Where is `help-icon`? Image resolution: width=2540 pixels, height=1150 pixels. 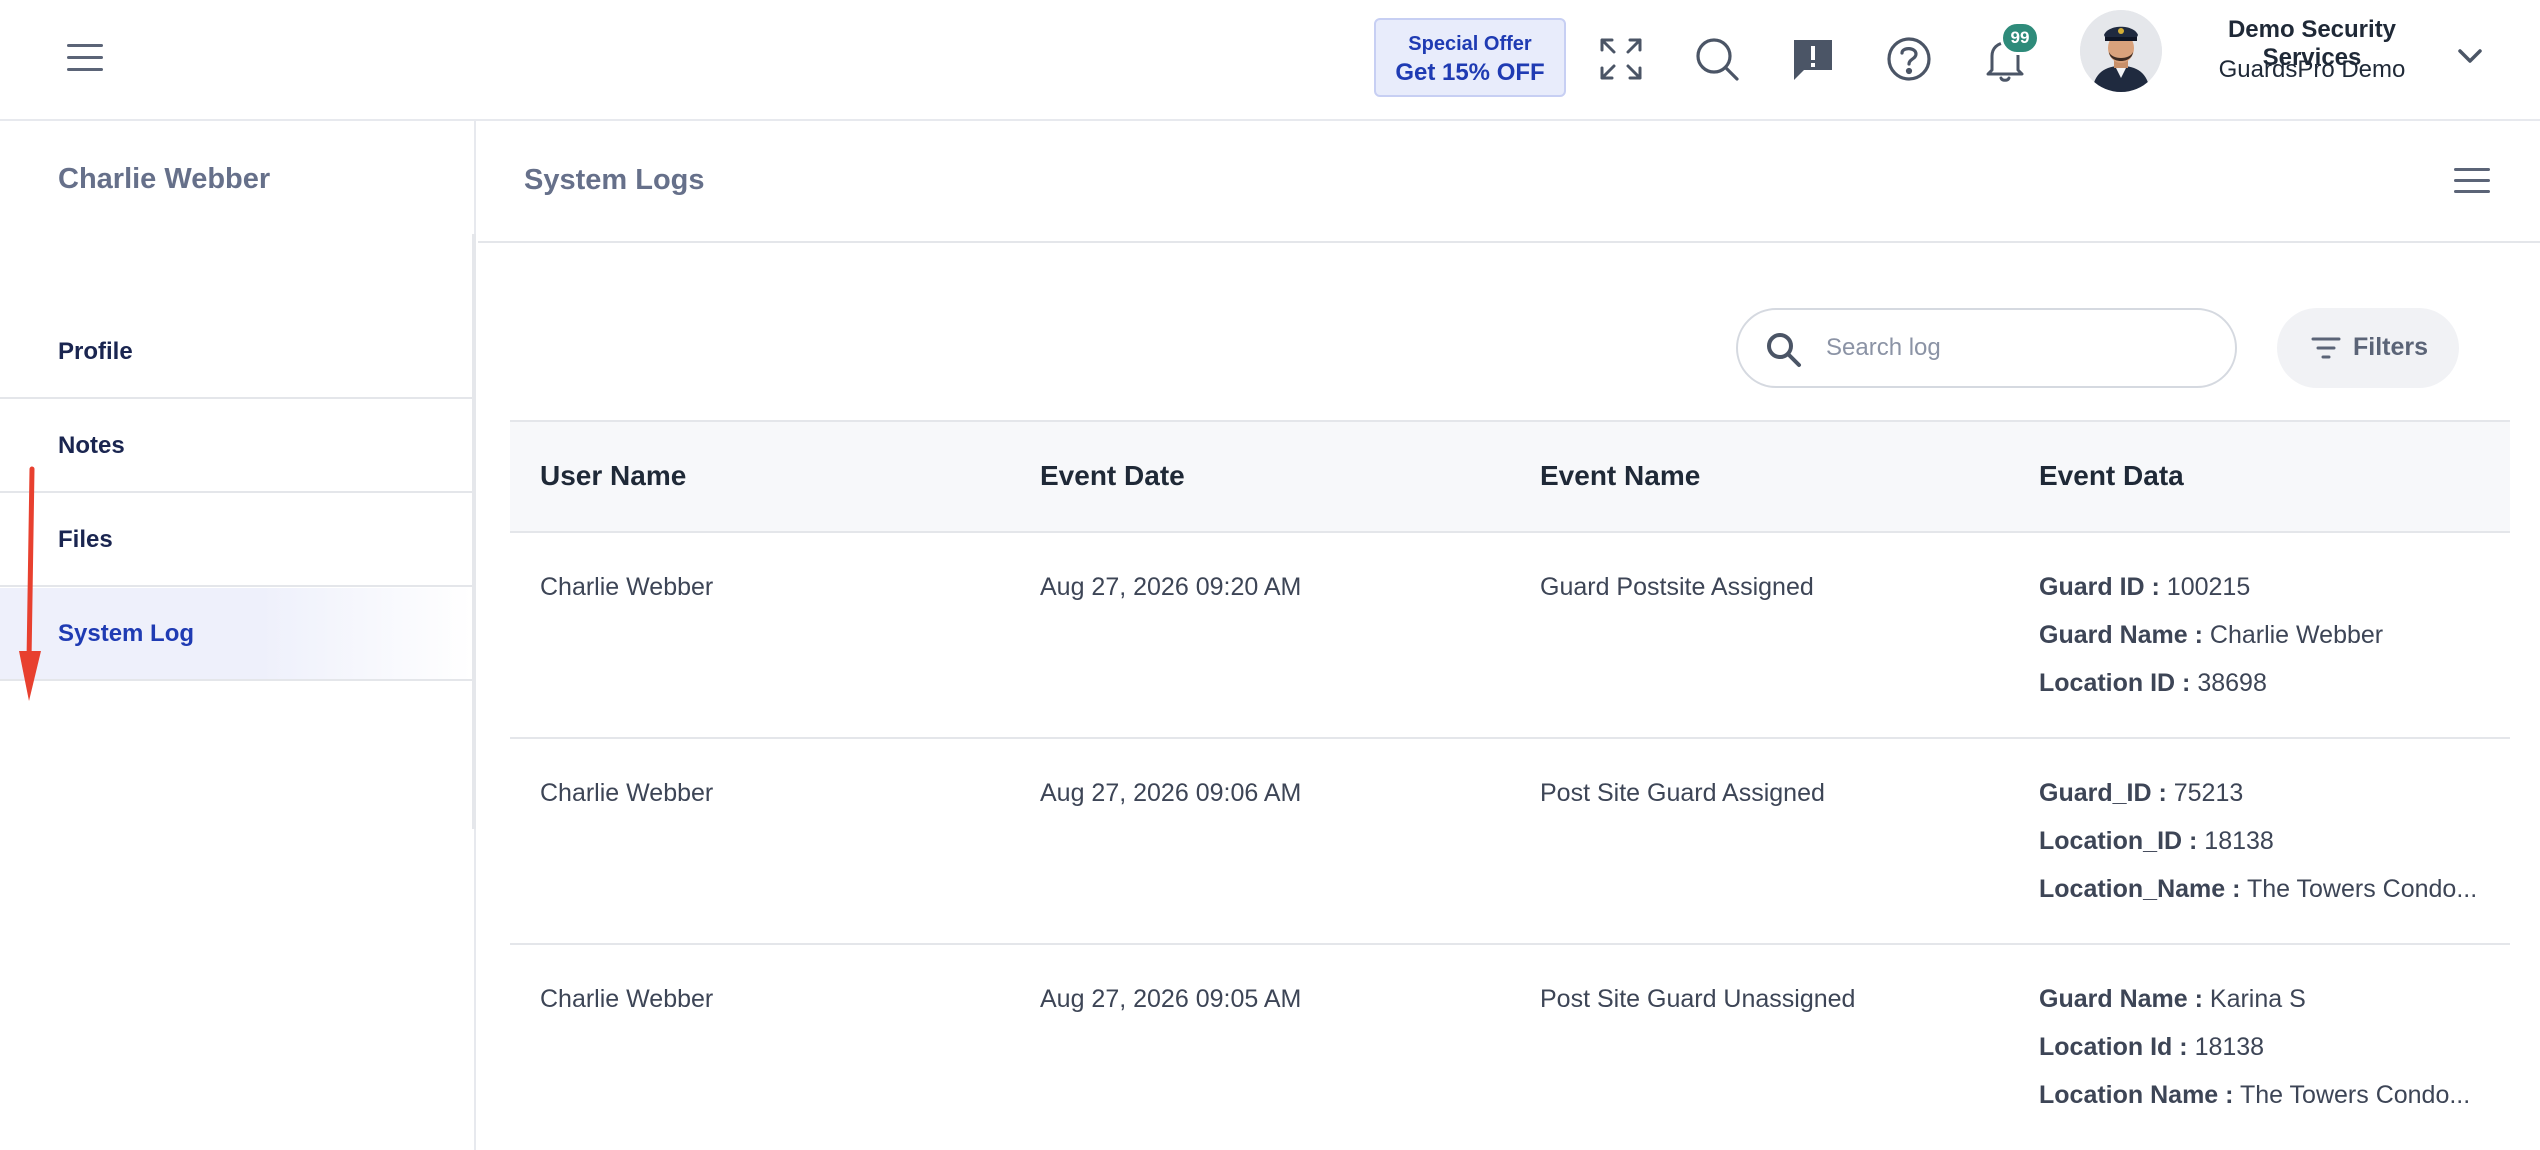
help-icon is located at coordinates (1909, 59).